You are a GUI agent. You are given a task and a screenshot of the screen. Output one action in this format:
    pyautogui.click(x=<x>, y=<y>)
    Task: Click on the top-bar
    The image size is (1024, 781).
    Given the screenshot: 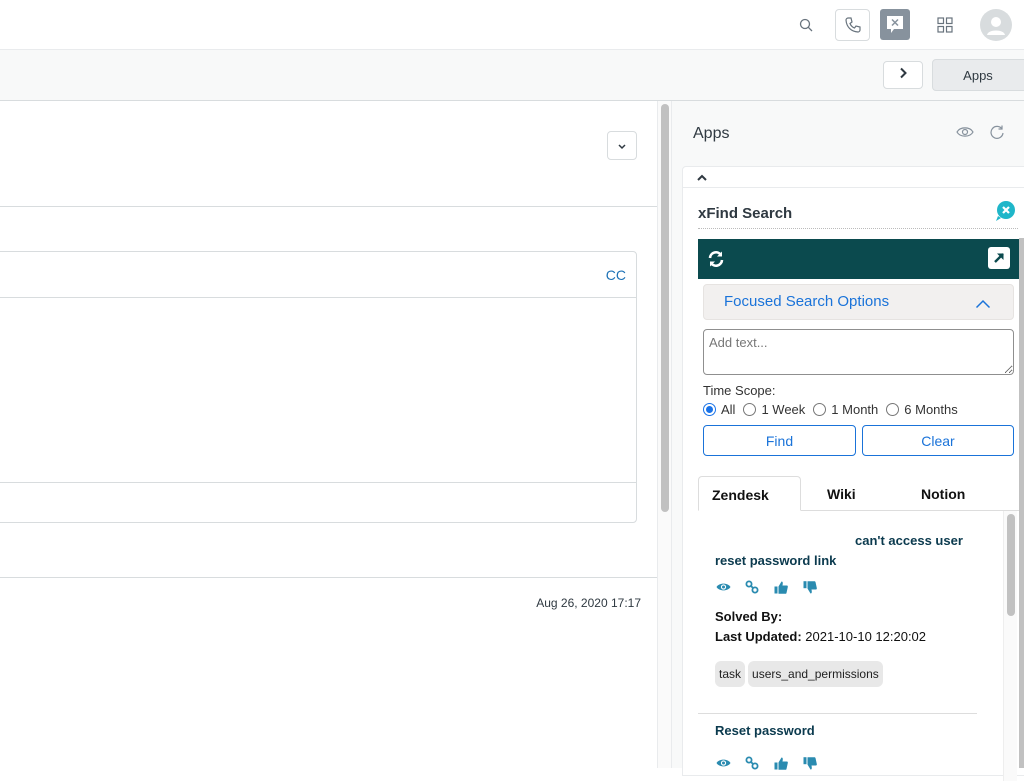 What is the action you would take?
    pyautogui.click(x=512, y=25)
    